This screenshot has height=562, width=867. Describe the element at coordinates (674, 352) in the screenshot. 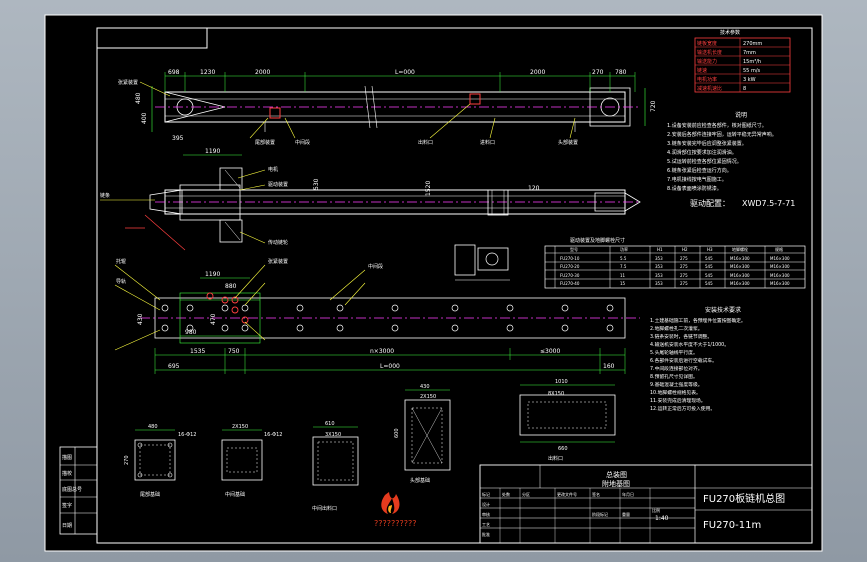

I see `install-line: 5.头尾轮轴线平行度。` at that location.